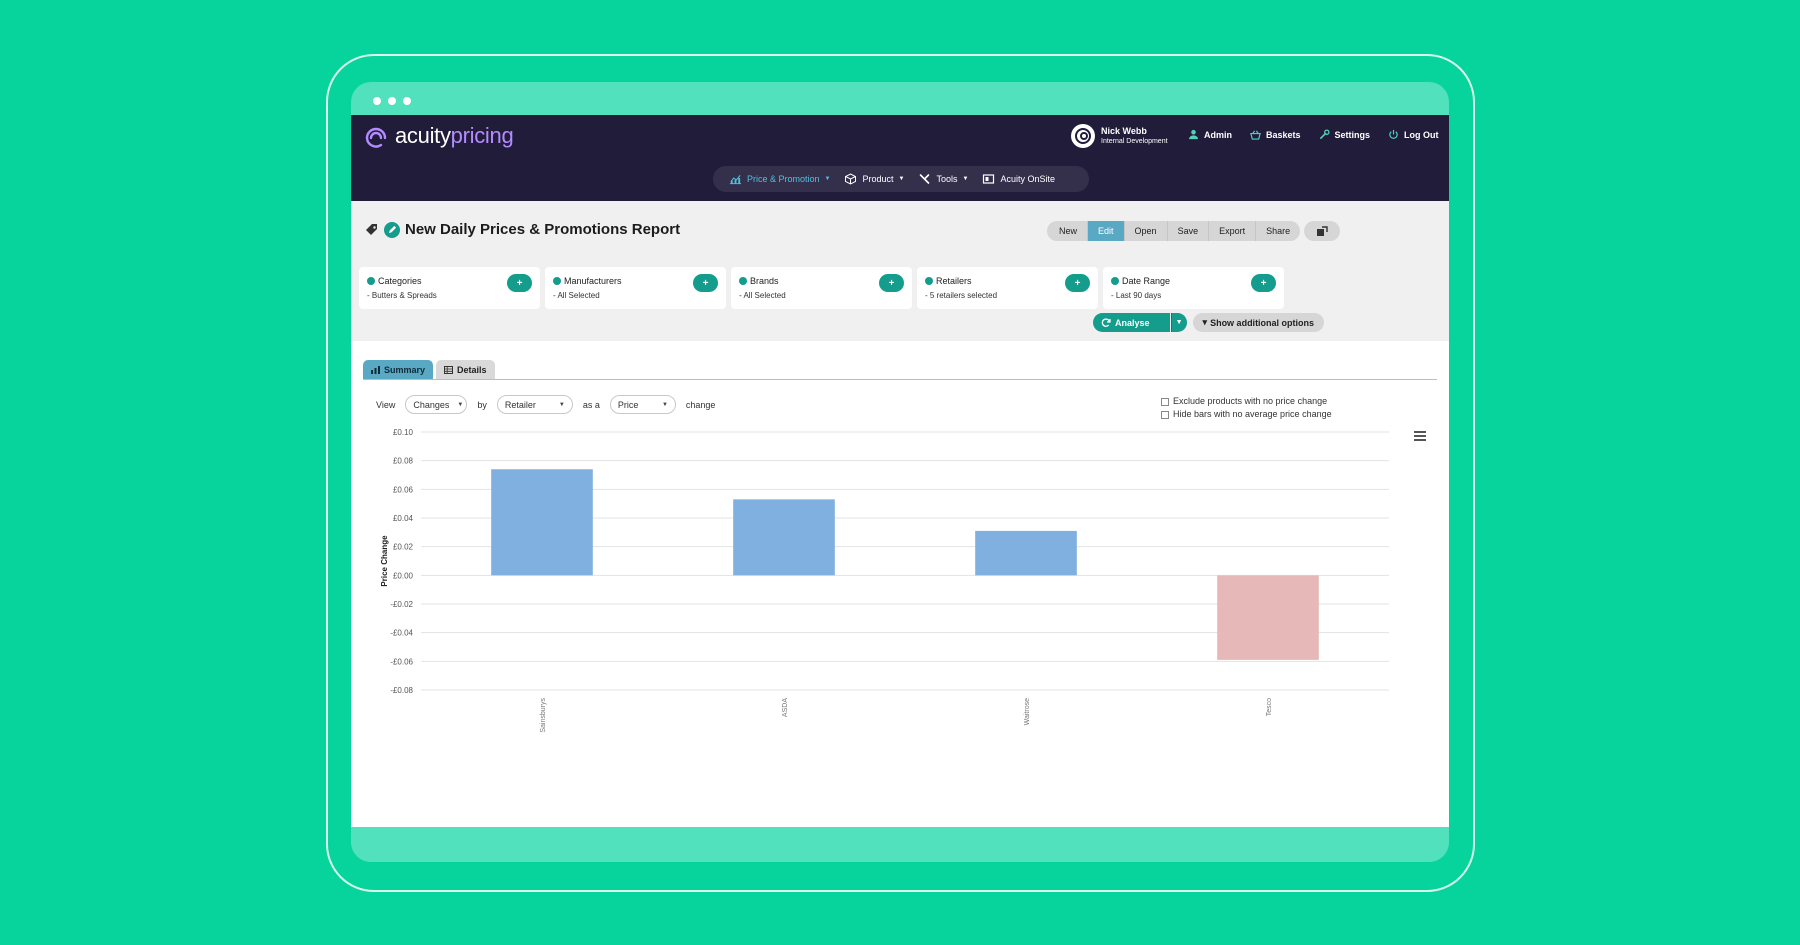 This screenshot has height=945, width=1800. Describe the element at coordinates (1263, 283) in the screenshot. I see `add-date-range-button: +` at that location.